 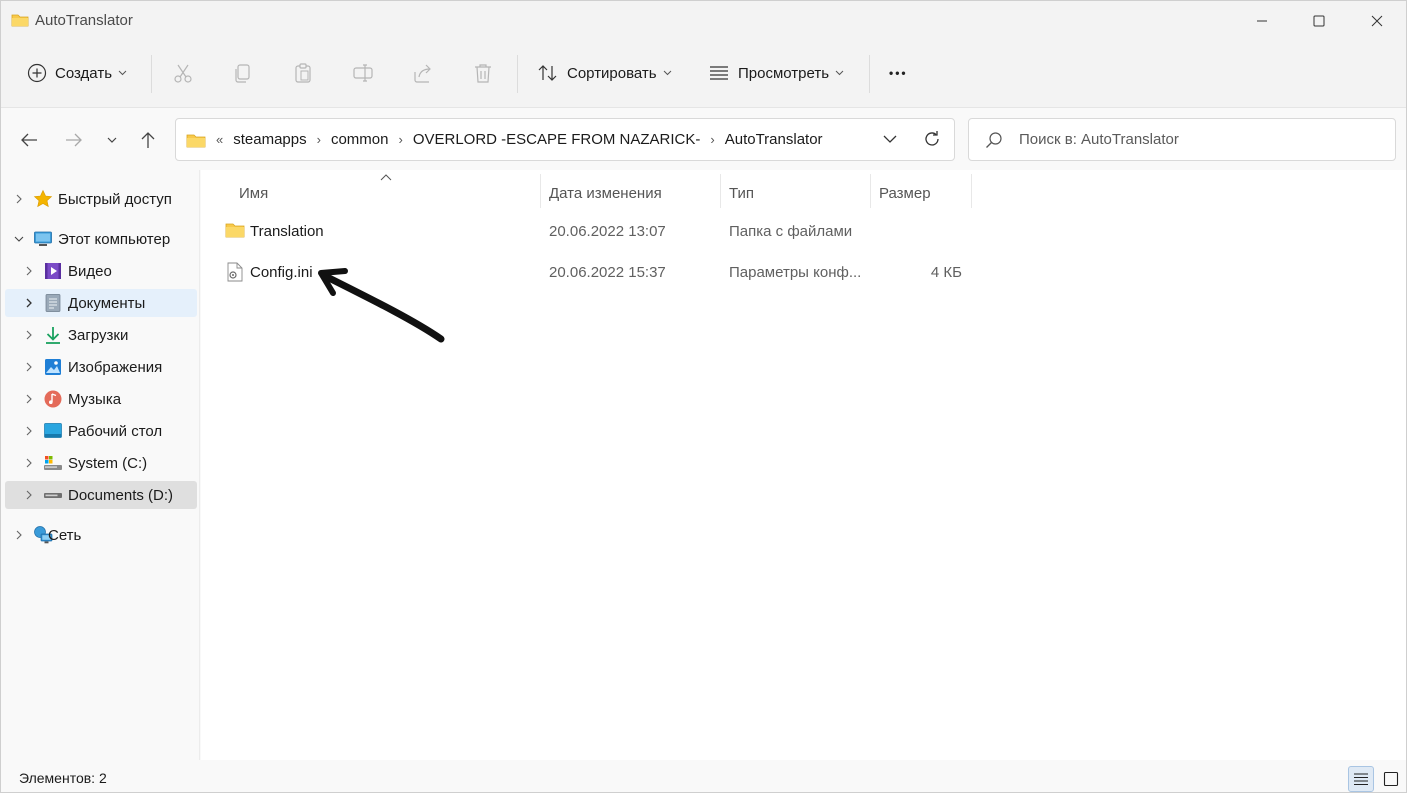 I want to click on file-type: Папка с файлами, so click(x=791, y=231).